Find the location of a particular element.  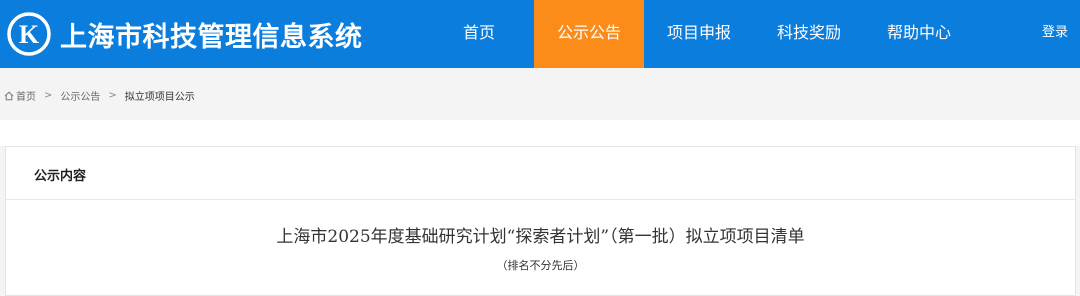

breadcrumb-announcements: 公示公告 is located at coordinates (80, 95).